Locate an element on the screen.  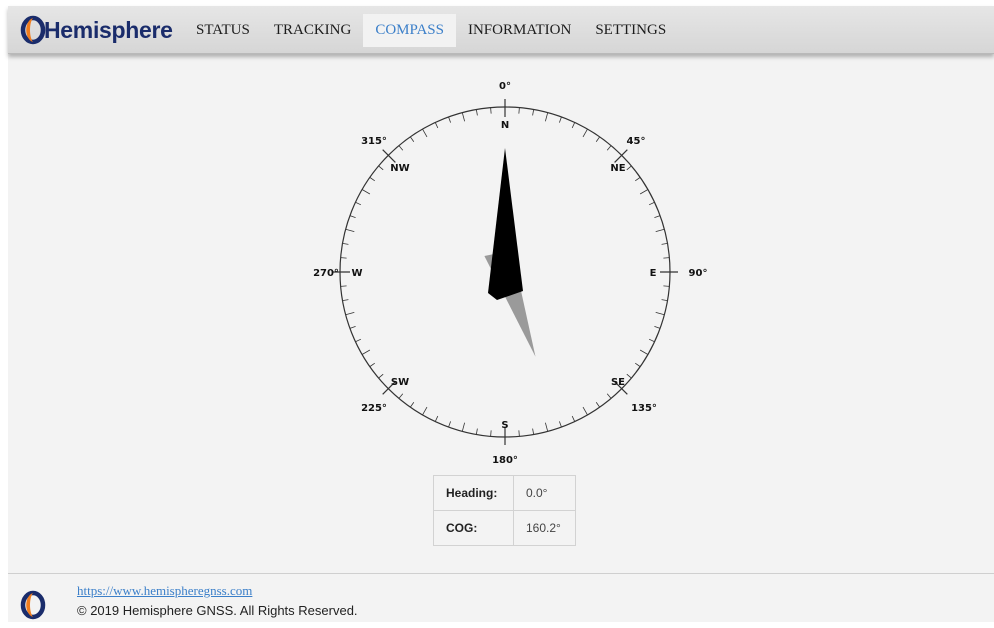
tab-tracking: TRACKING is located at coordinates (313, 30).